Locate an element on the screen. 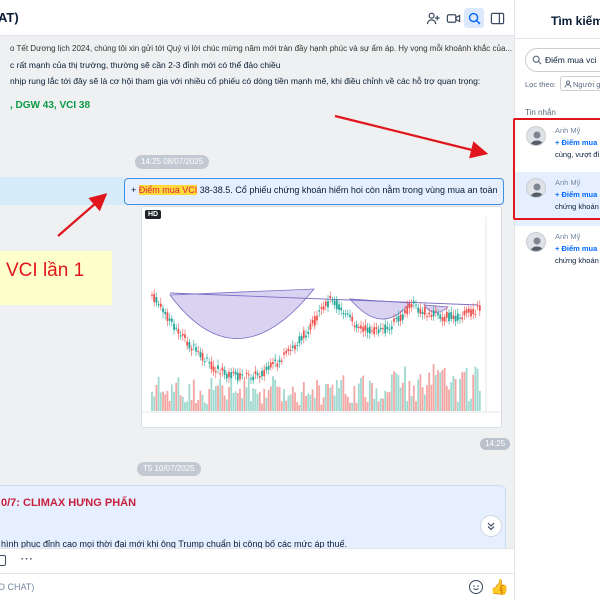 This screenshot has height=600, width=600. emoji-icon is located at coordinates (476, 587).